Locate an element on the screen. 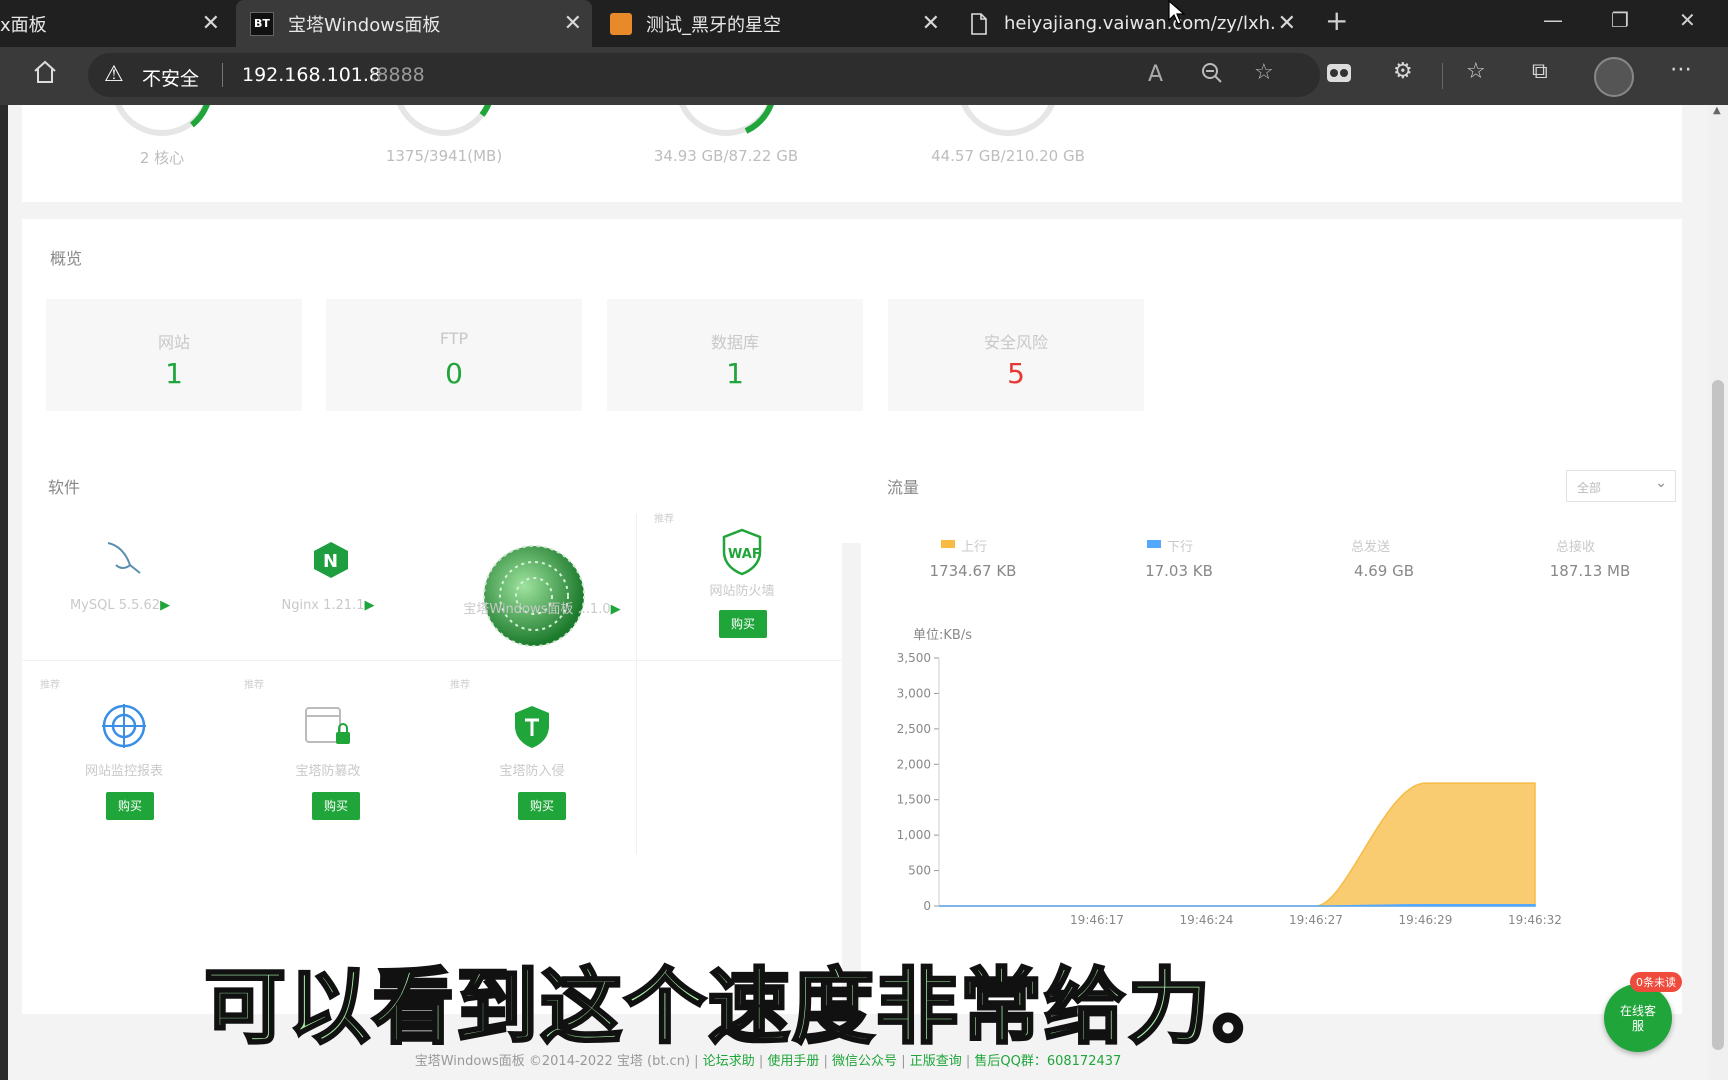 The image size is (1728, 1080). total-received-value: 187.13 MB is located at coordinates (1590, 571).